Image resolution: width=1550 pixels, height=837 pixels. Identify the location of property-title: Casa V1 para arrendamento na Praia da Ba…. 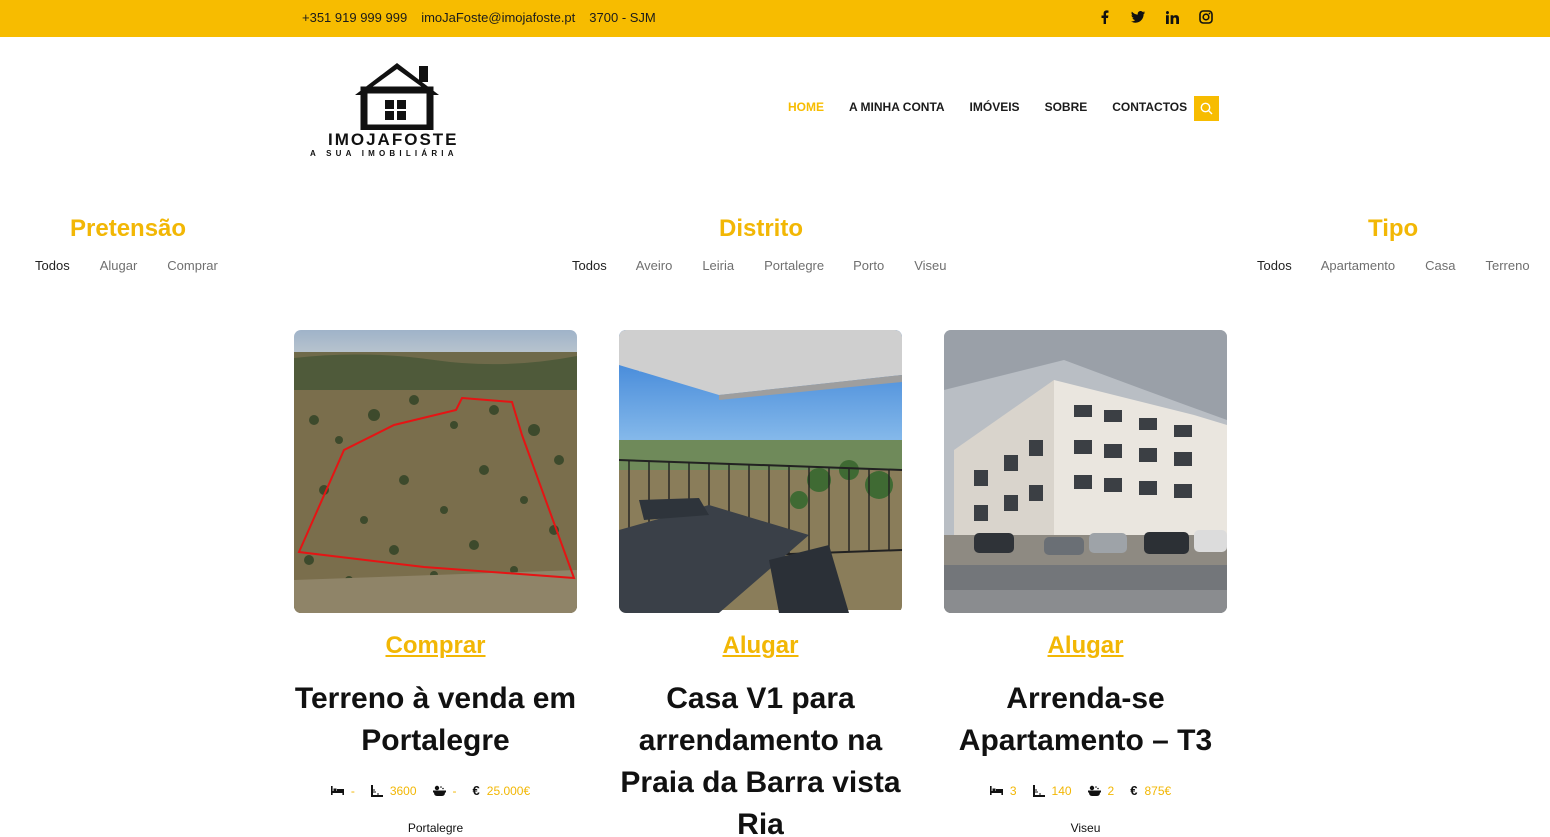
(760, 757).